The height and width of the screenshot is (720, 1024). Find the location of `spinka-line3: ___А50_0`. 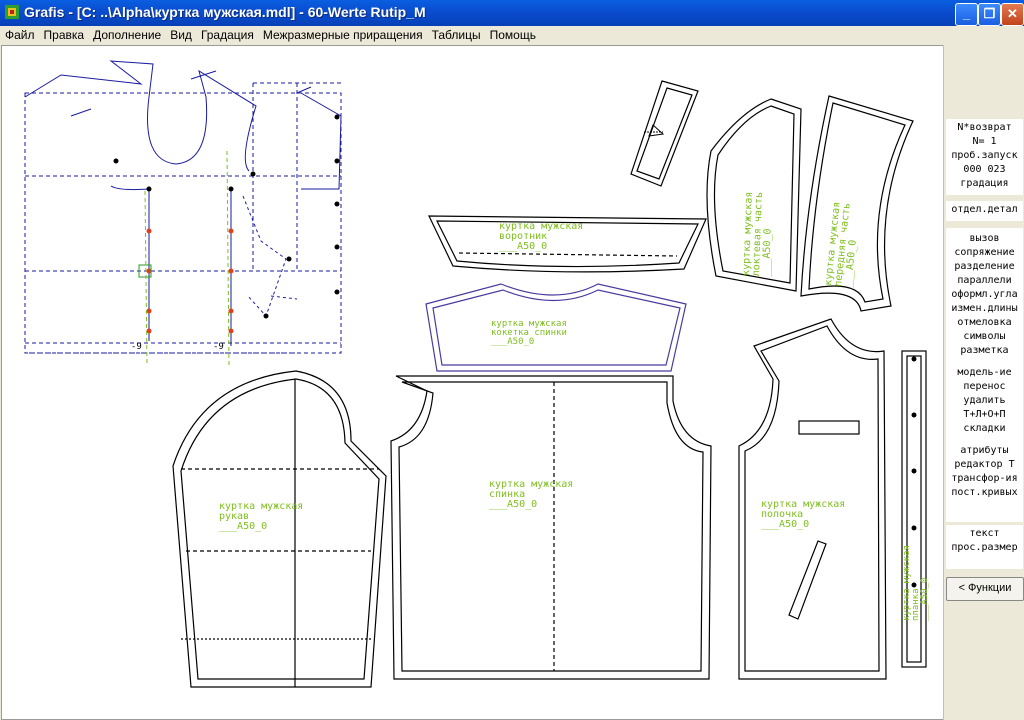

spinka-line3: ___А50_0 is located at coordinates (513, 504).